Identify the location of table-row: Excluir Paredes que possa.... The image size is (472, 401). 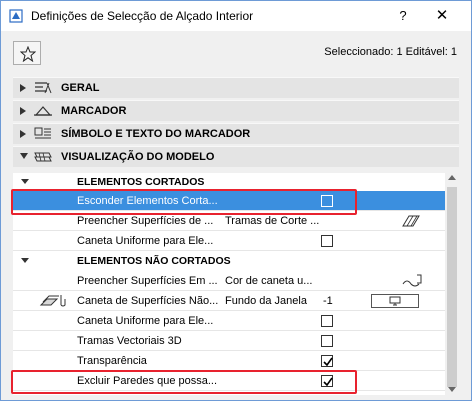
(229, 381).